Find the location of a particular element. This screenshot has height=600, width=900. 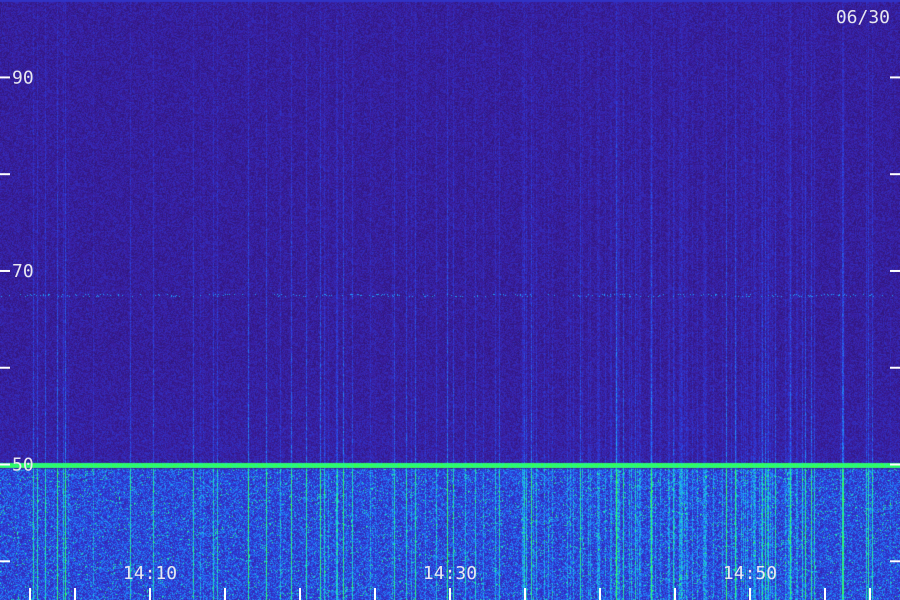

x-axis-ticks: 14:10 14:30 14:50 is located at coordinates (450, 581).